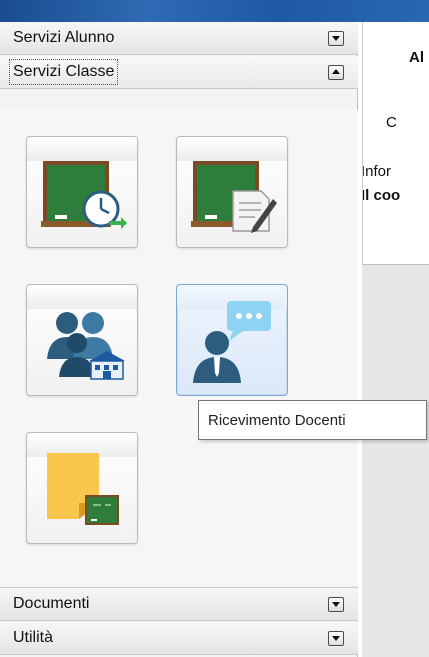  I want to click on chalkboard-document-icon, so click(234, 197).